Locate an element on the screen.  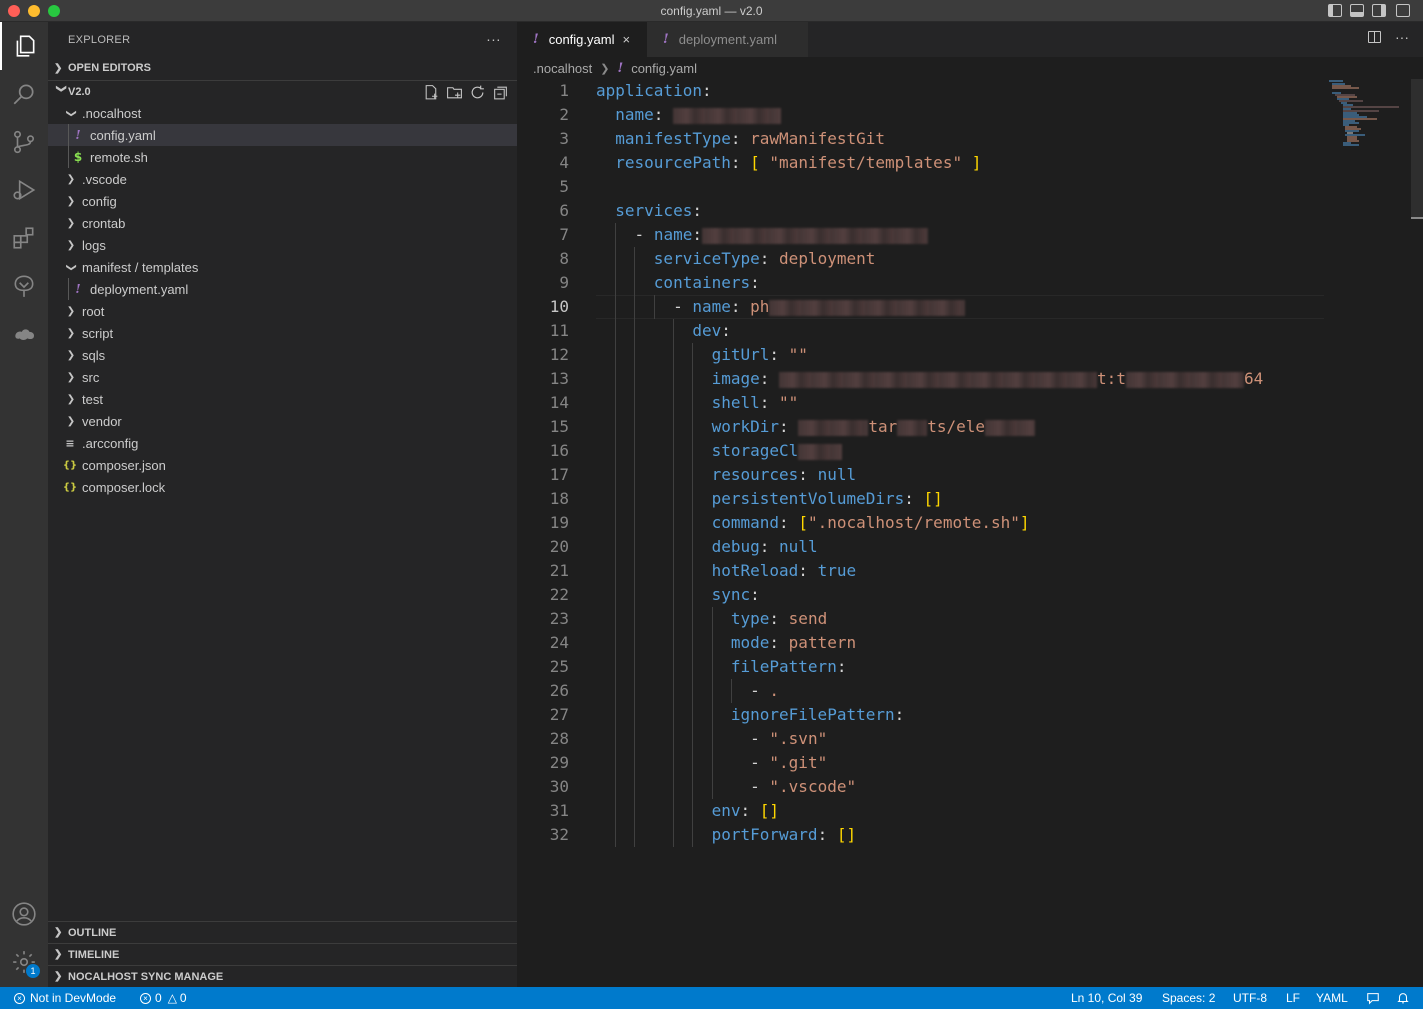
tree-label: script is located at coordinates (98, 333).